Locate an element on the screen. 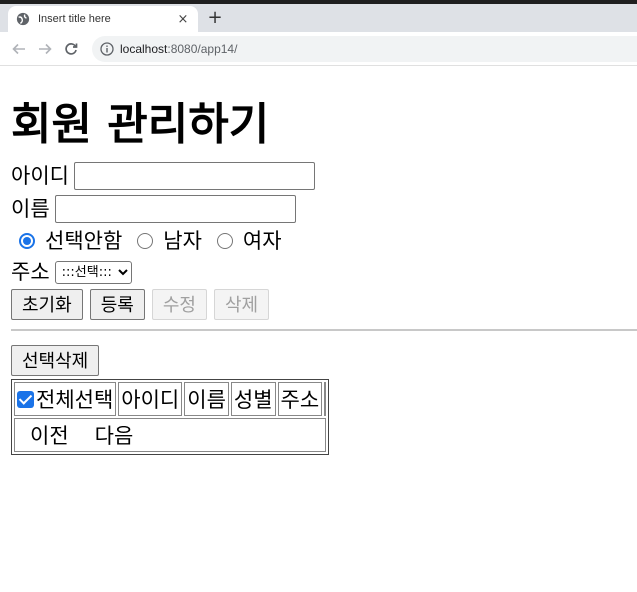 The height and width of the screenshot is (592, 637). pager: 이전 다음 is located at coordinates (170, 435).